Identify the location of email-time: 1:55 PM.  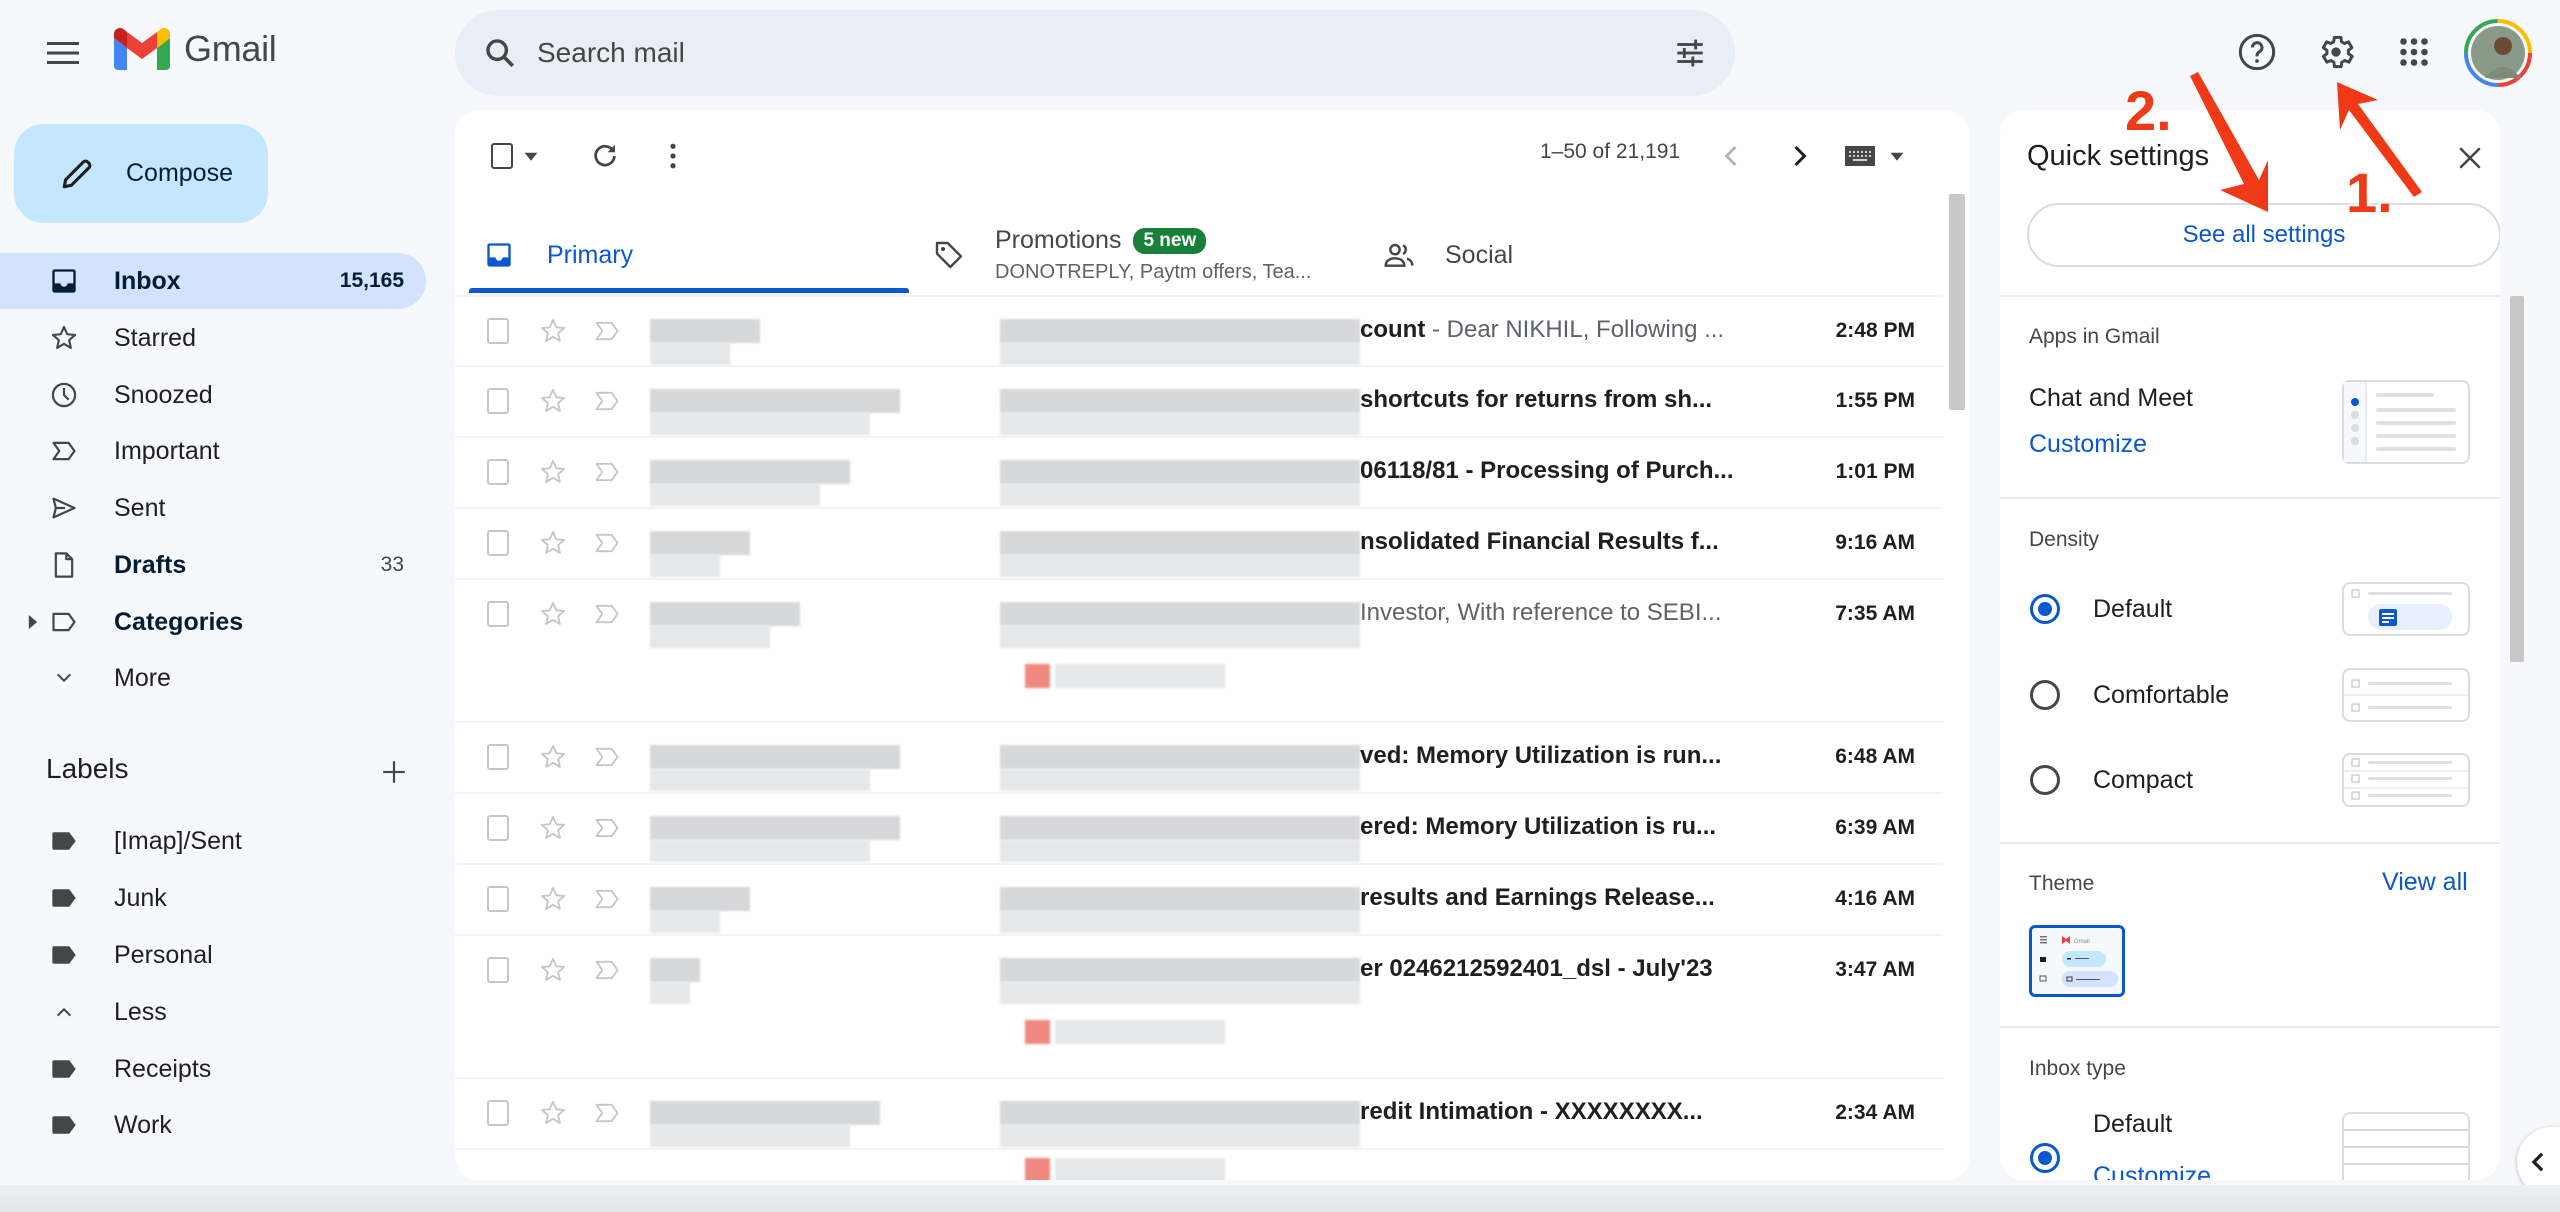
(1875, 400).